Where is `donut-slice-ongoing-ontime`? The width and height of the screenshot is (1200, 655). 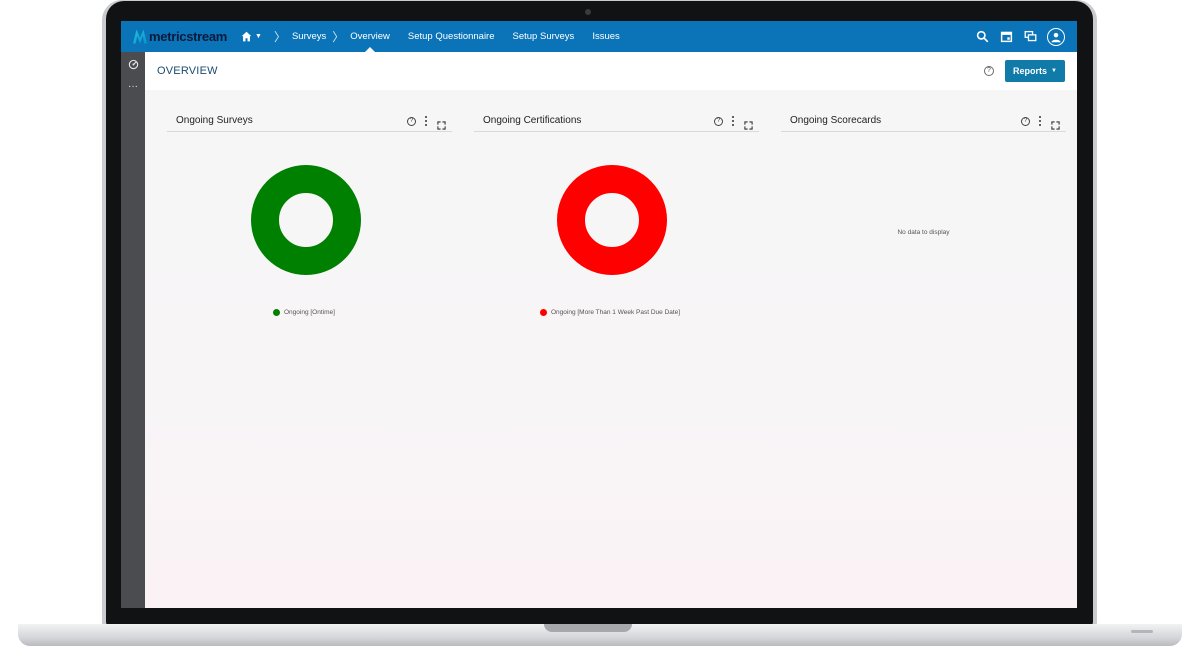
donut-slice-ongoing-ontime is located at coordinates (306, 220).